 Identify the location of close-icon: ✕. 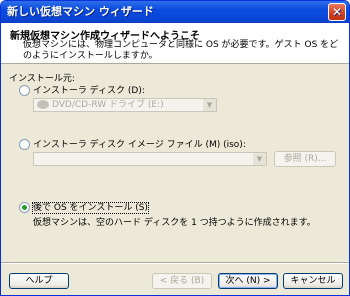
(337, 12).